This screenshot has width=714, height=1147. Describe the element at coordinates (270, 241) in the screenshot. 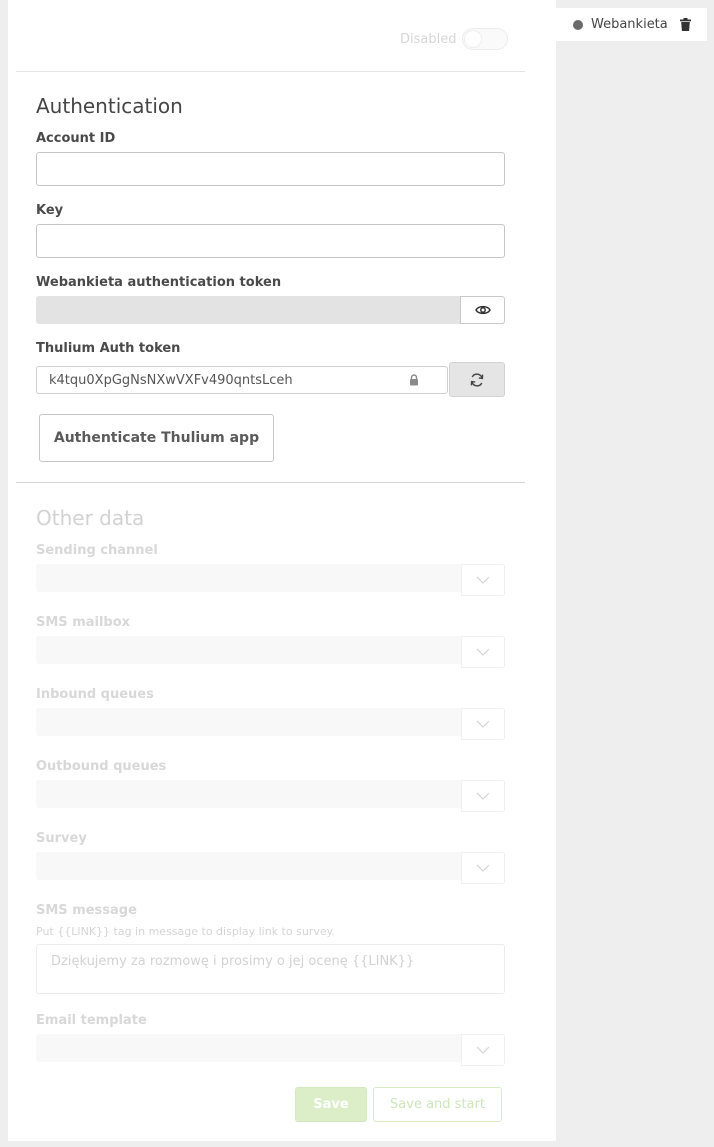

I see `key-input` at that location.